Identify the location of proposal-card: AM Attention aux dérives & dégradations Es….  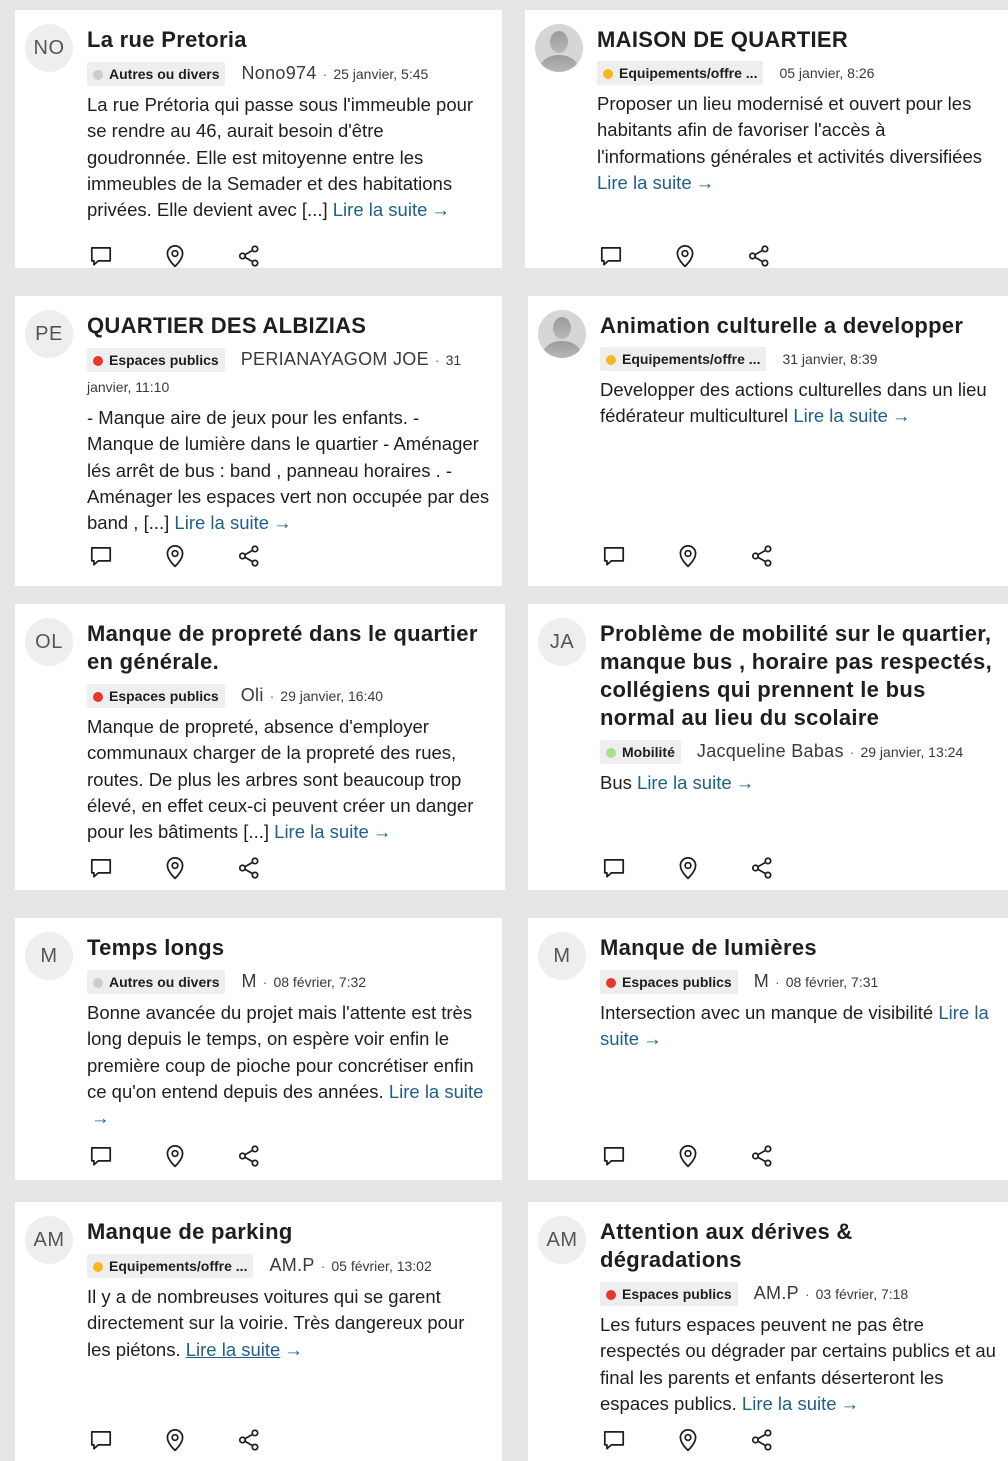
(768, 1331).